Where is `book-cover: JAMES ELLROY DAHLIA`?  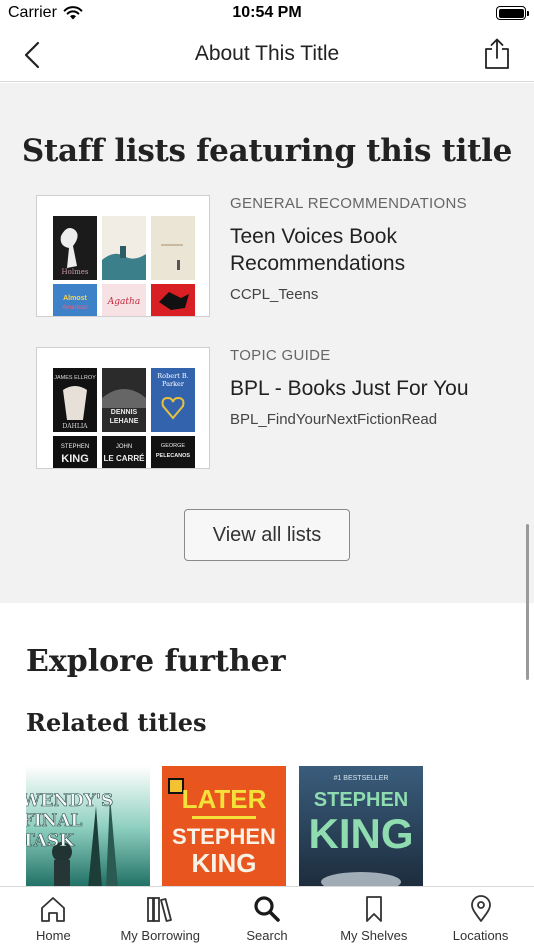 book-cover: JAMES ELLROY DAHLIA is located at coordinates (75, 400).